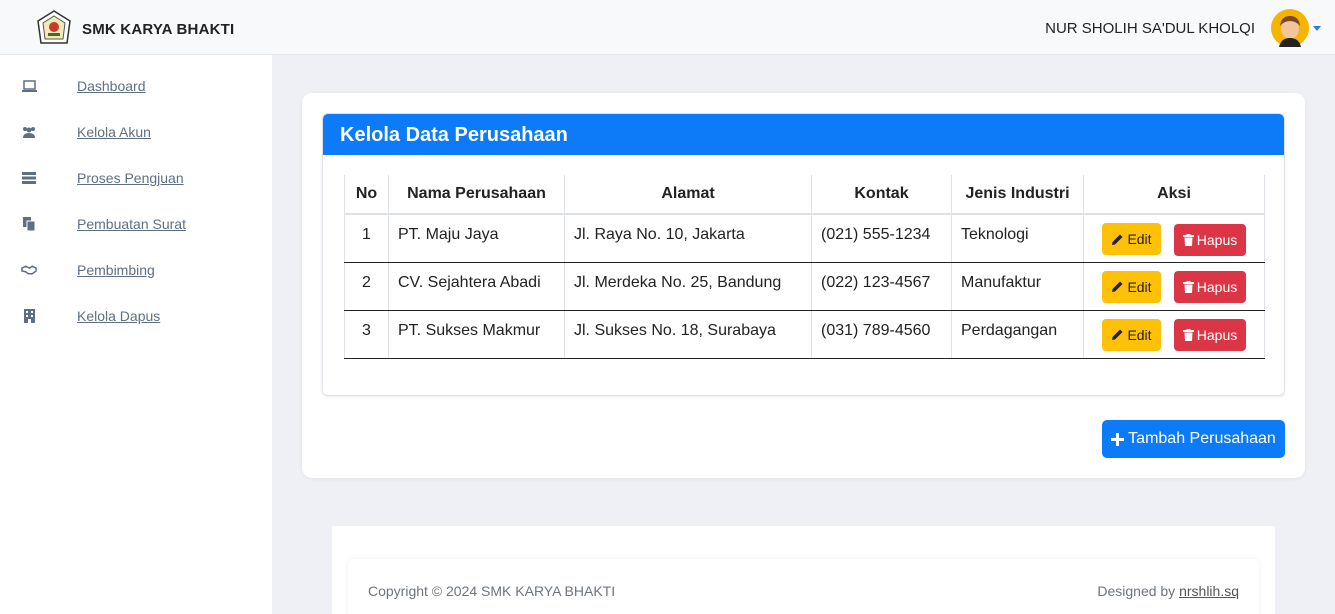 This screenshot has width=1335, height=614. I want to click on column-header: Jenis Industri, so click(1017, 195).